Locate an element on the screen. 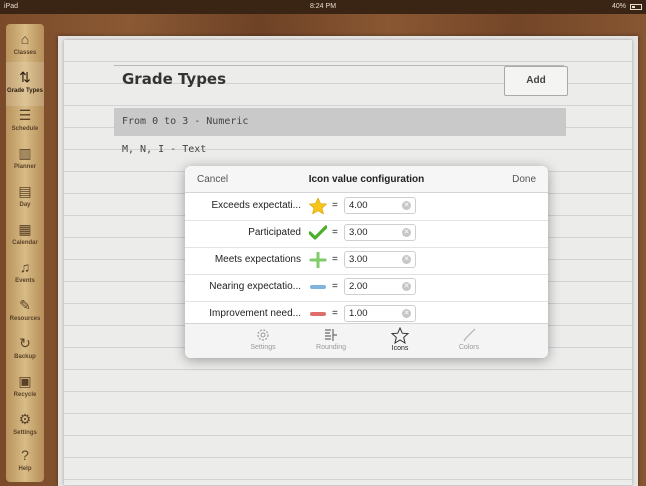  icon-value-row: Meets expectations = 3.00 ✕ is located at coordinates (366, 261).